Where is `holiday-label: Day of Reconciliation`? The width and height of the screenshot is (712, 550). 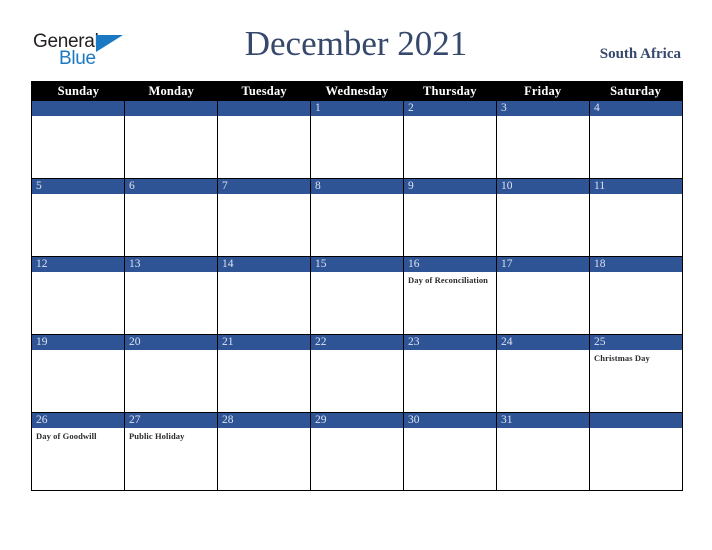 holiday-label: Day of Reconciliation is located at coordinates (448, 280).